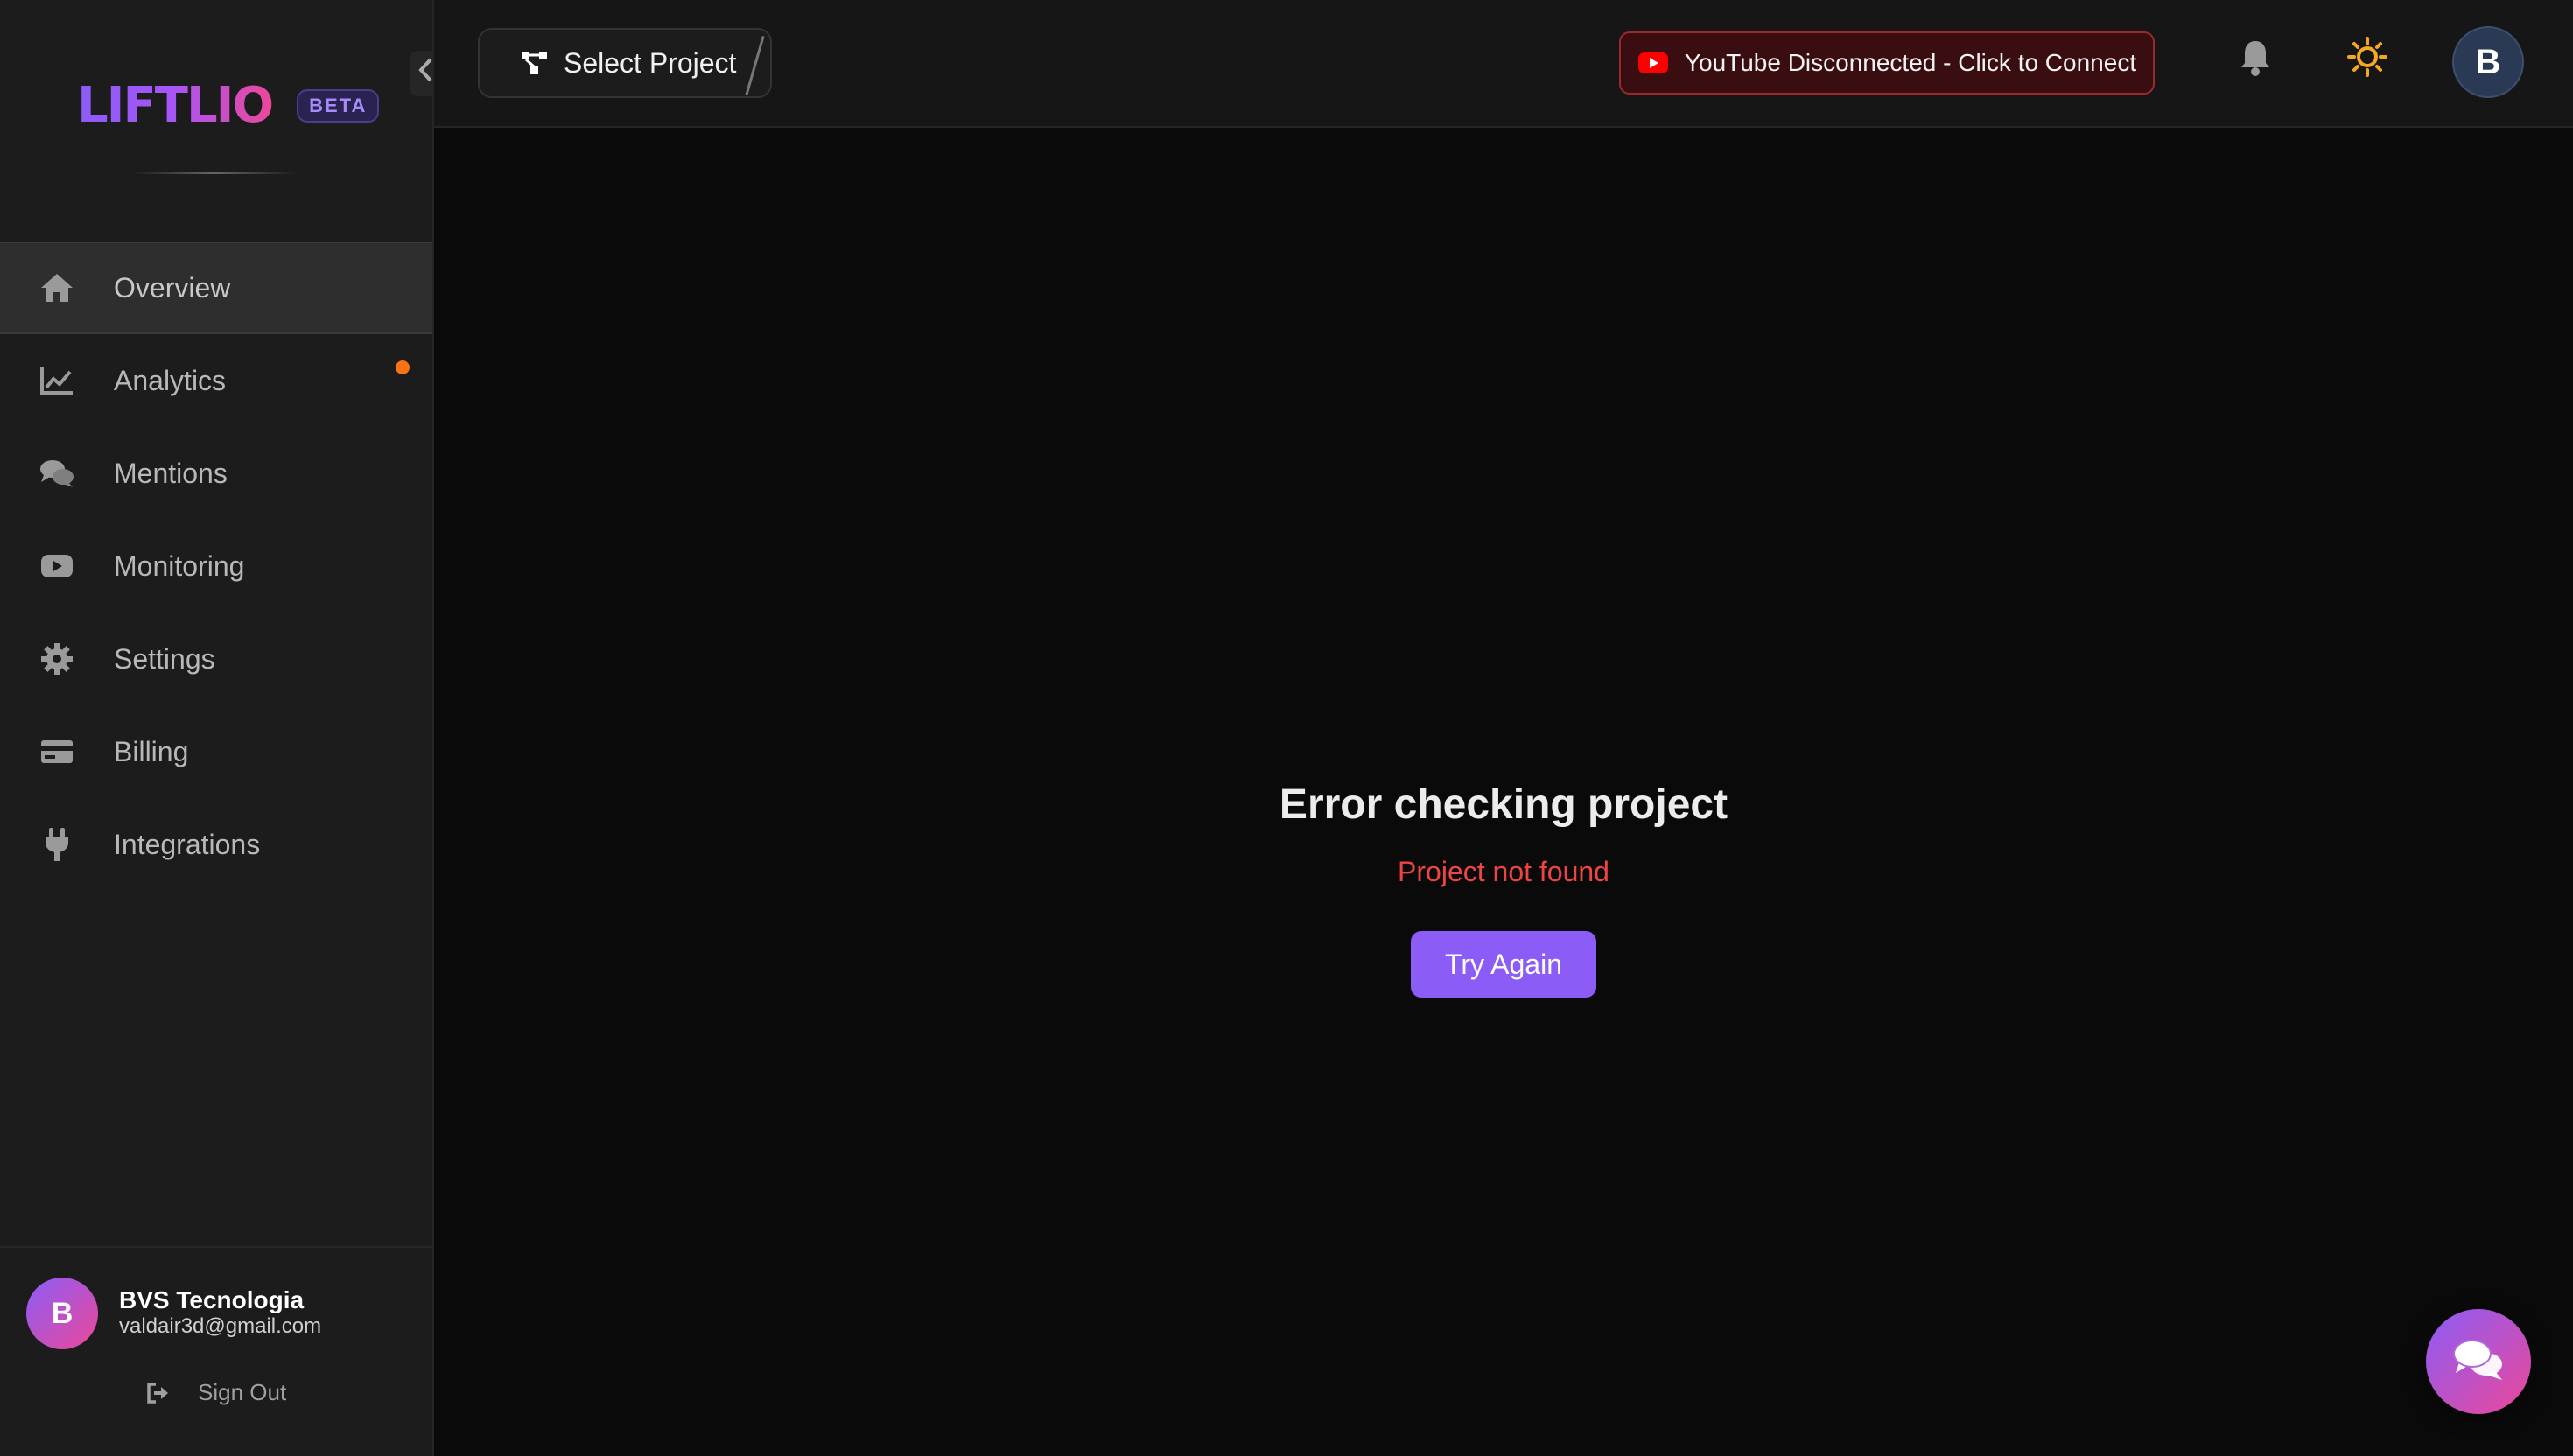 Image resolution: width=2573 pixels, height=1456 pixels. I want to click on sidebar-item-label: Mentions, so click(171, 473).